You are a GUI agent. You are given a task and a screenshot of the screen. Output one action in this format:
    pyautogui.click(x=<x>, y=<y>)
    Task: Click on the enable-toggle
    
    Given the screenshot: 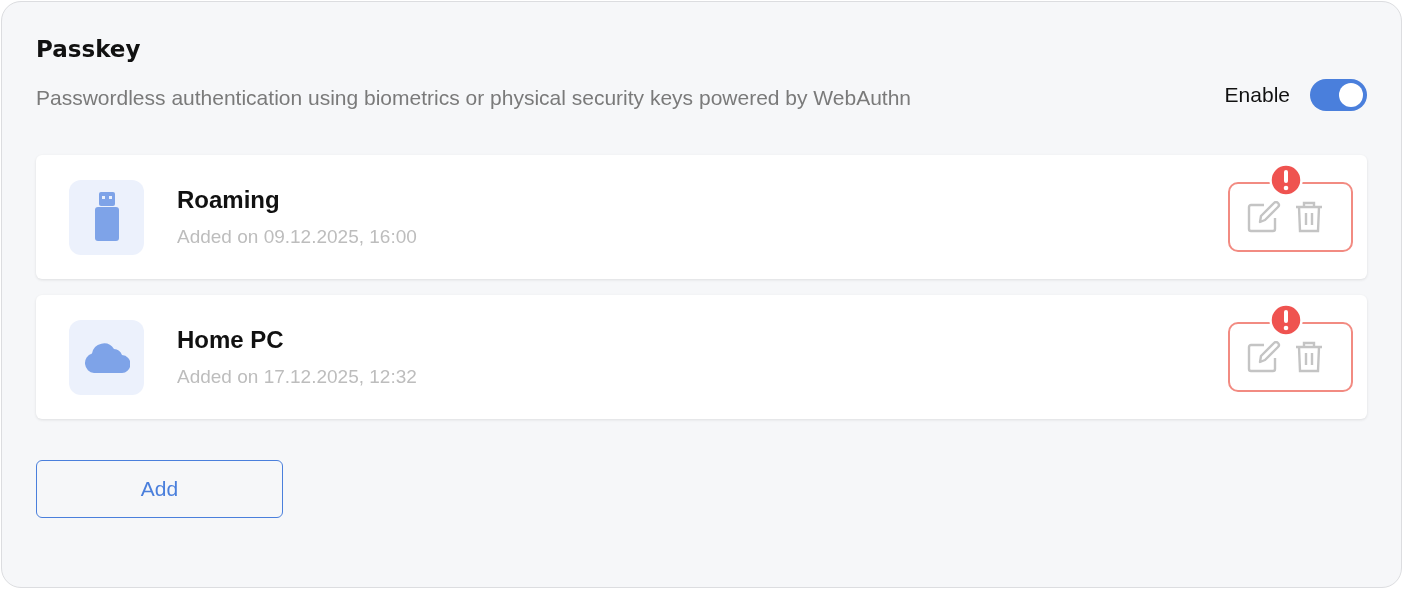 What is the action you would take?
    pyautogui.click(x=1338, y=95)
    